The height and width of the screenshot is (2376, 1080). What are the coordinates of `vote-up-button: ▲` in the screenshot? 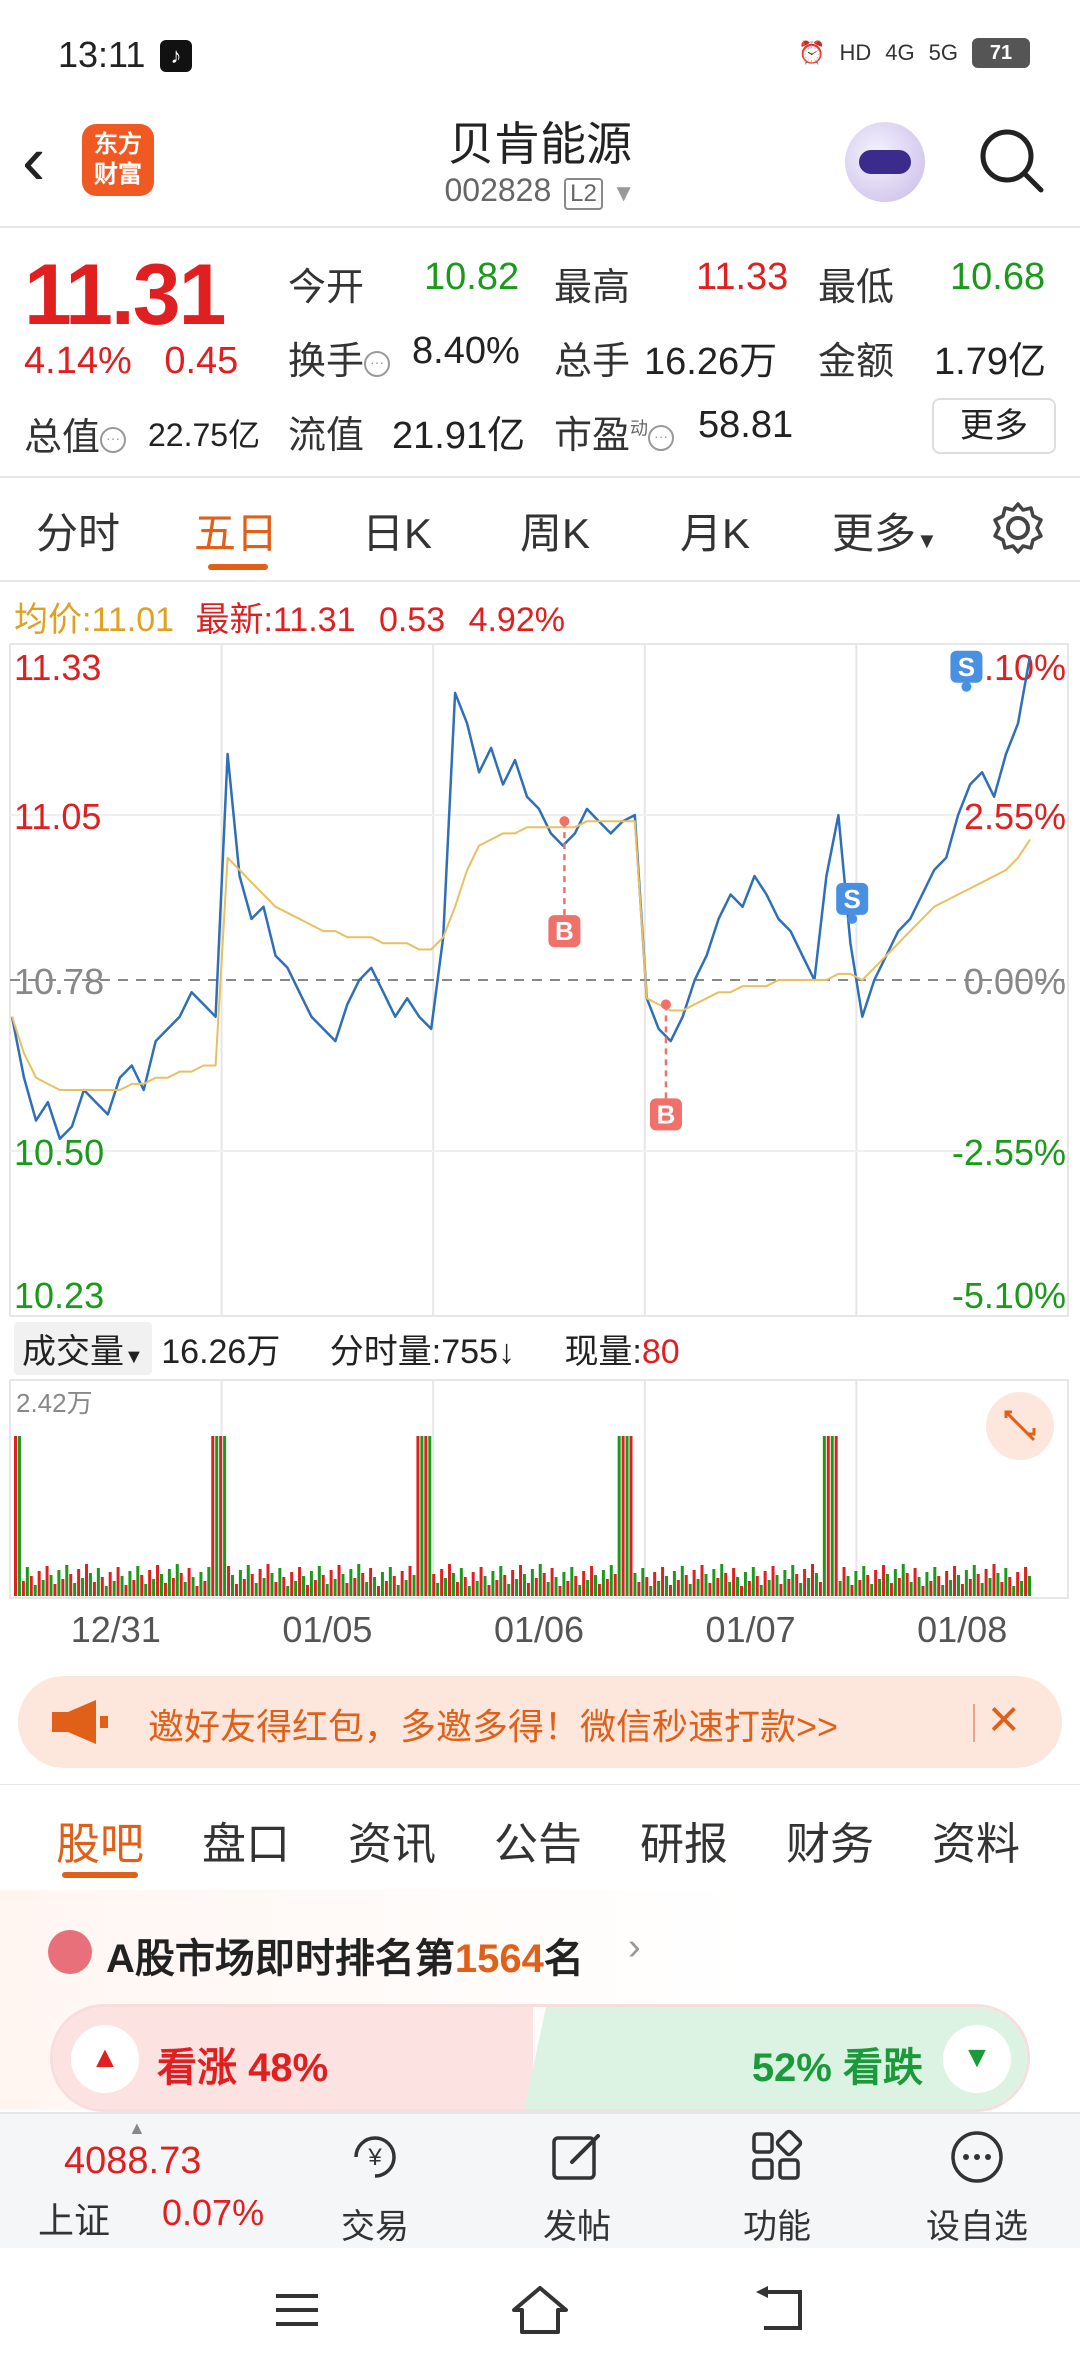 It's located at (105, 2059).